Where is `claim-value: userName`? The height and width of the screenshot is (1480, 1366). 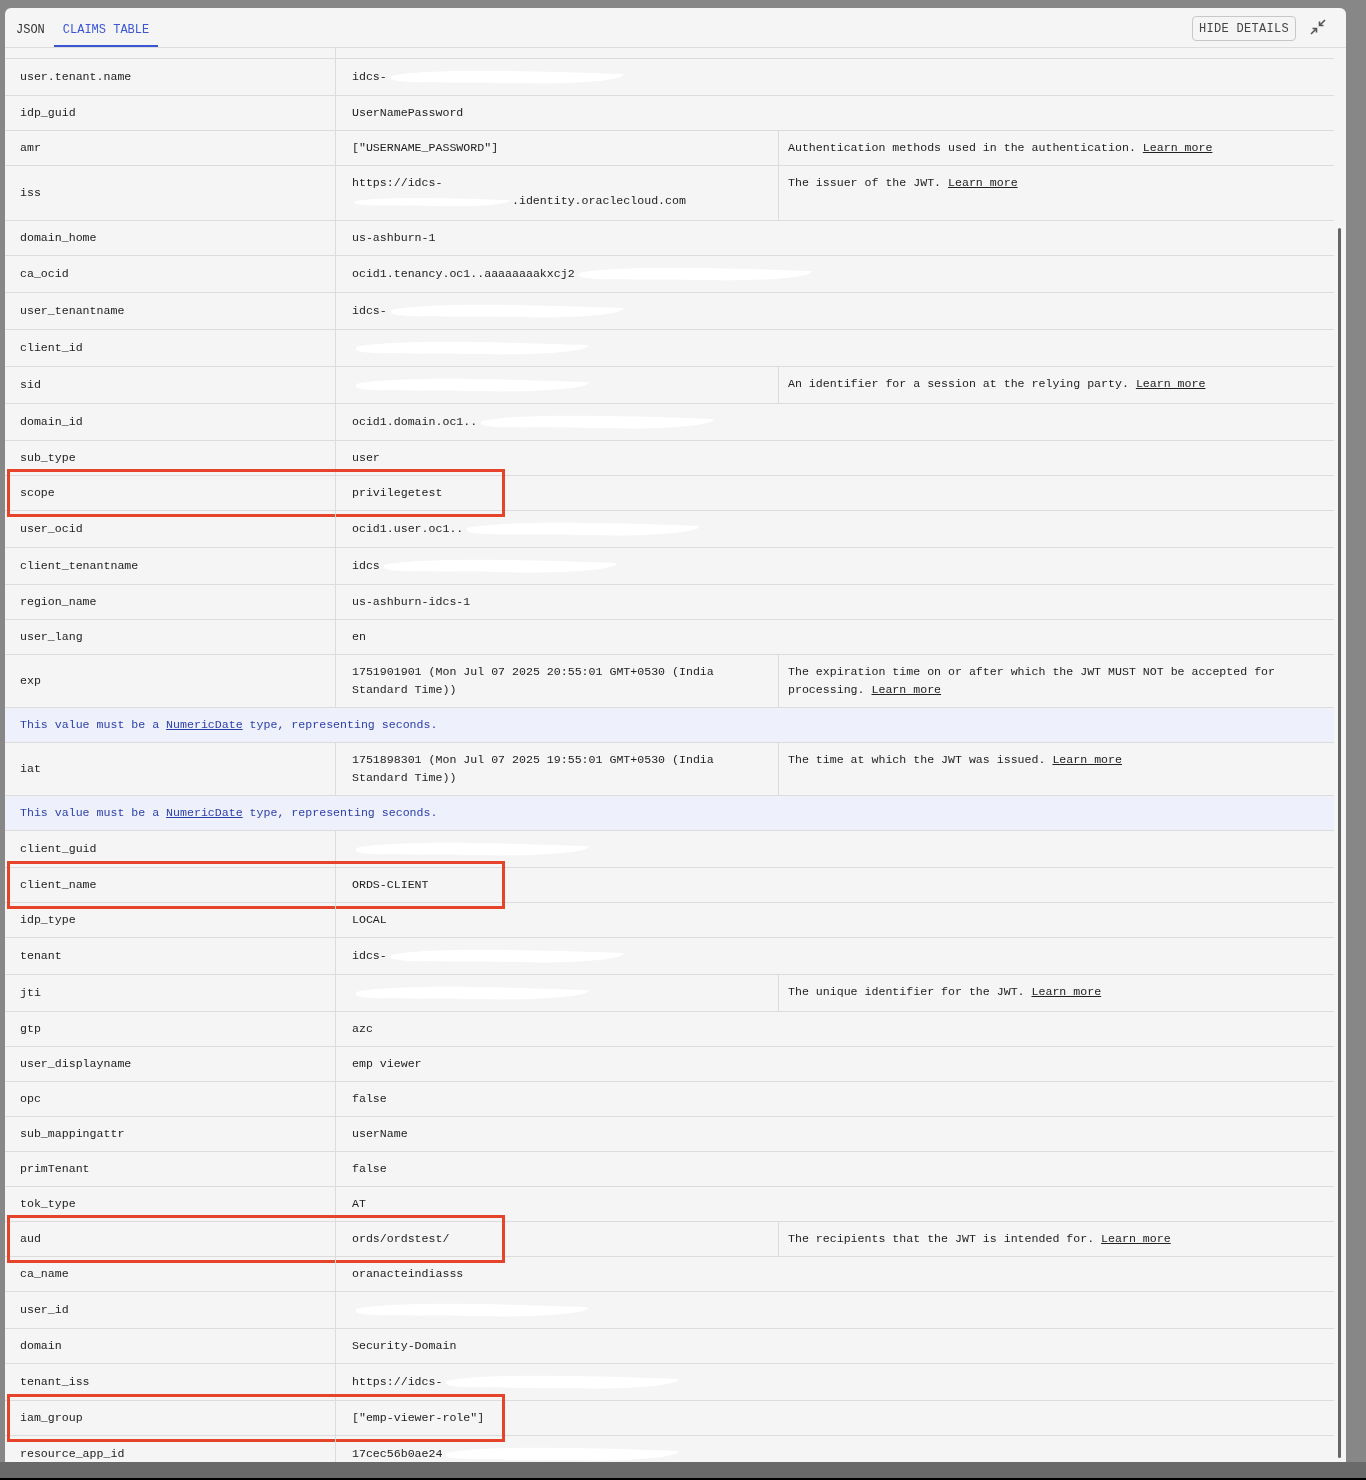 claim-value: userName is located at coordinates (380, 1133).